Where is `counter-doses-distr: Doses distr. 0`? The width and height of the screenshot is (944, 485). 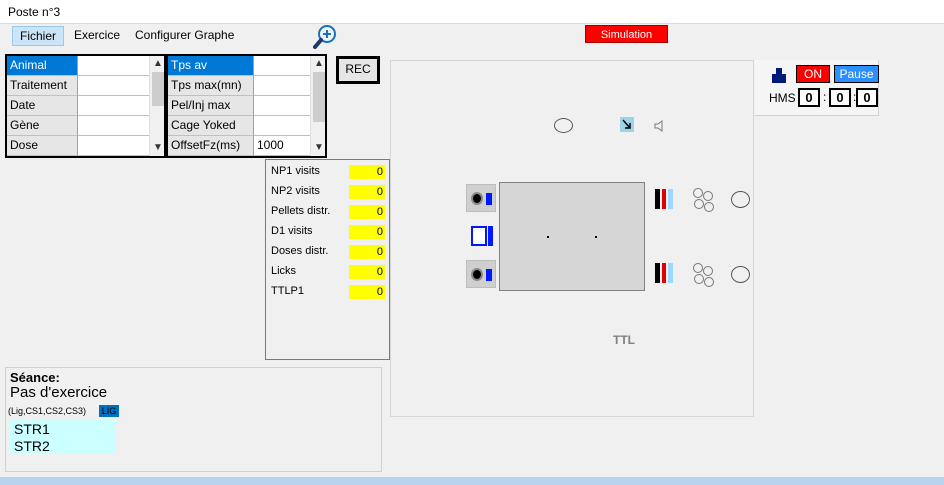
counter-doses-distr: Doses distr. 0 is located at coordinates (328, 252).